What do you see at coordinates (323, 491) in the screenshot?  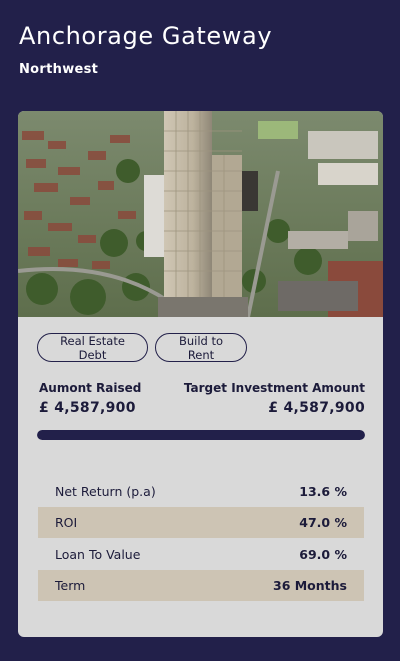 I see `metric-value: 13.6 %` at bounding box center [323, 491].